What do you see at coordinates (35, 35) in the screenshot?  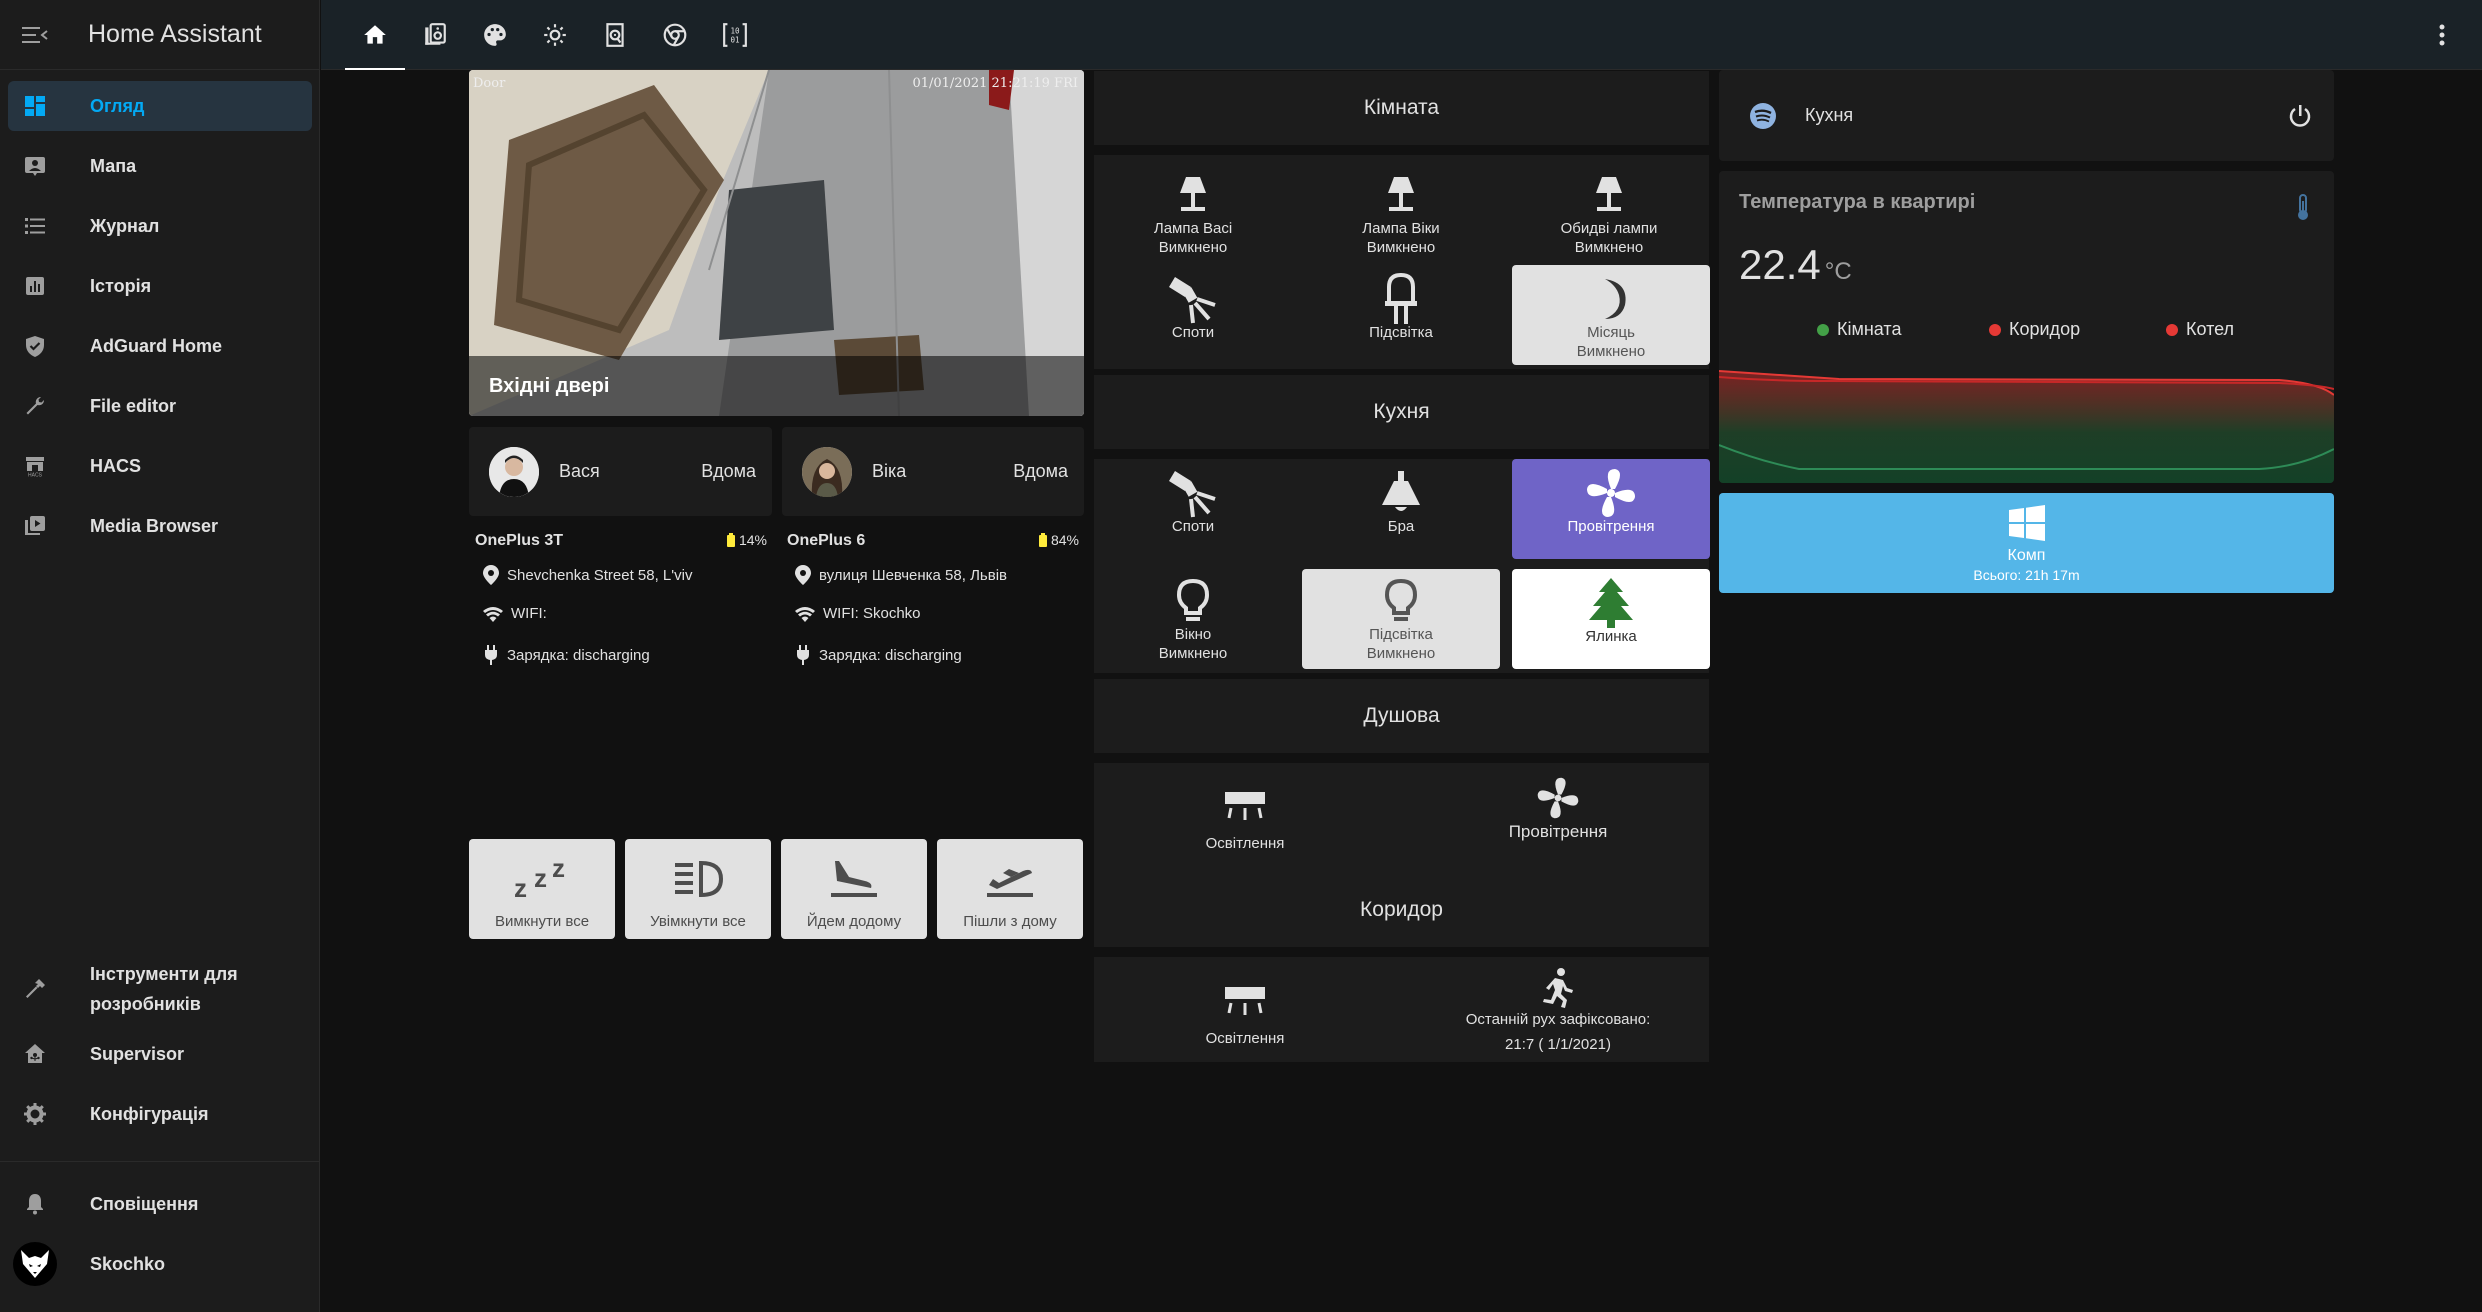 I see `menu-toggle-button` at bounding box center [35, 35].